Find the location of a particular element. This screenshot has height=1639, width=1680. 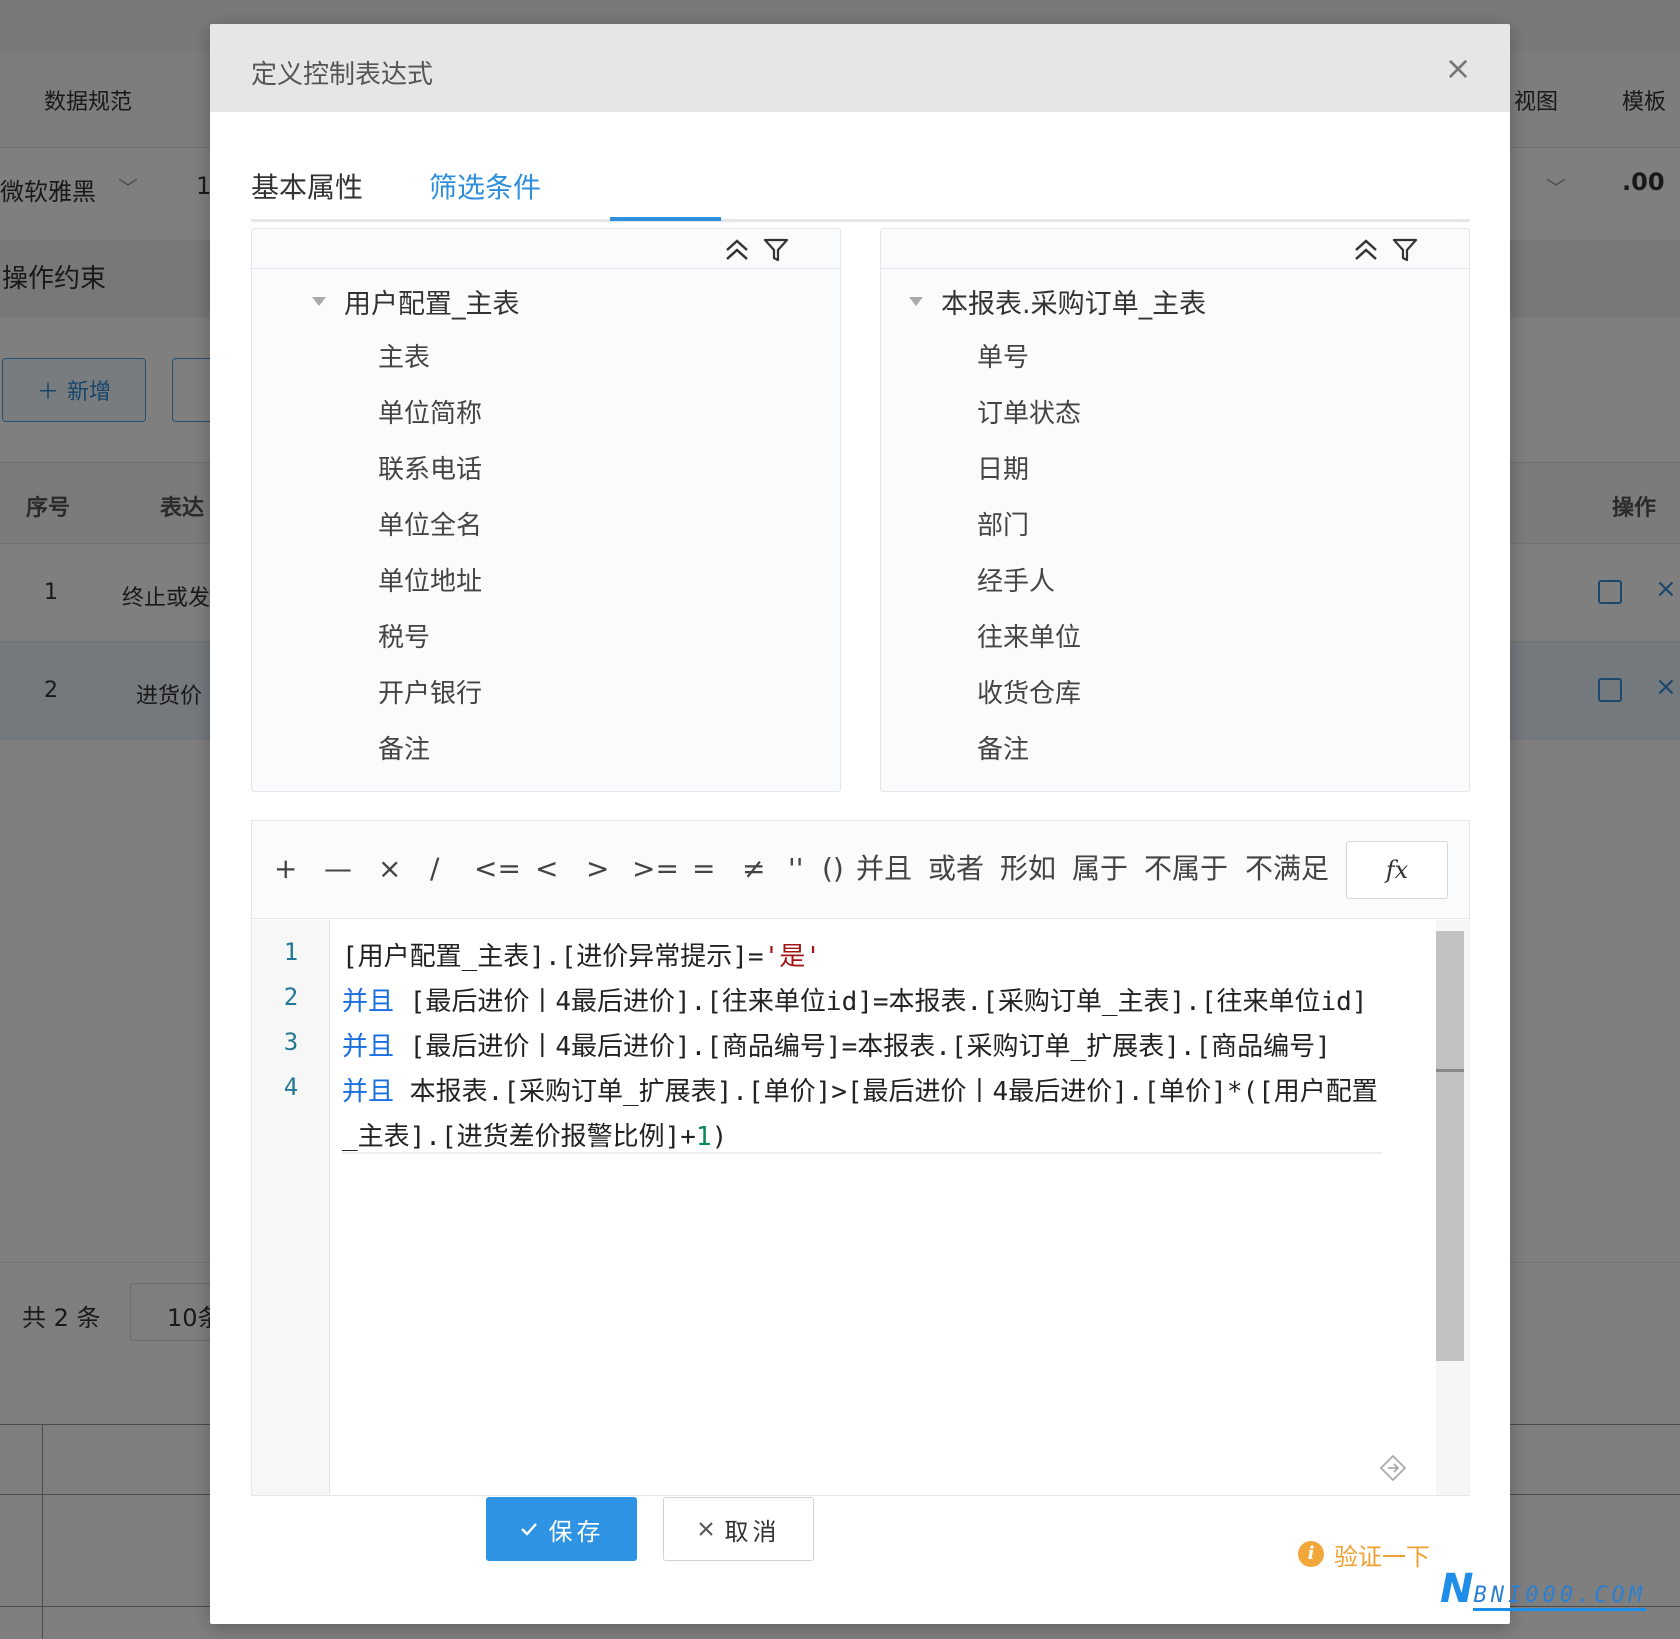

tree-root-label: 本报表.采购订单_主表 is located at coordinates (1074, 304).